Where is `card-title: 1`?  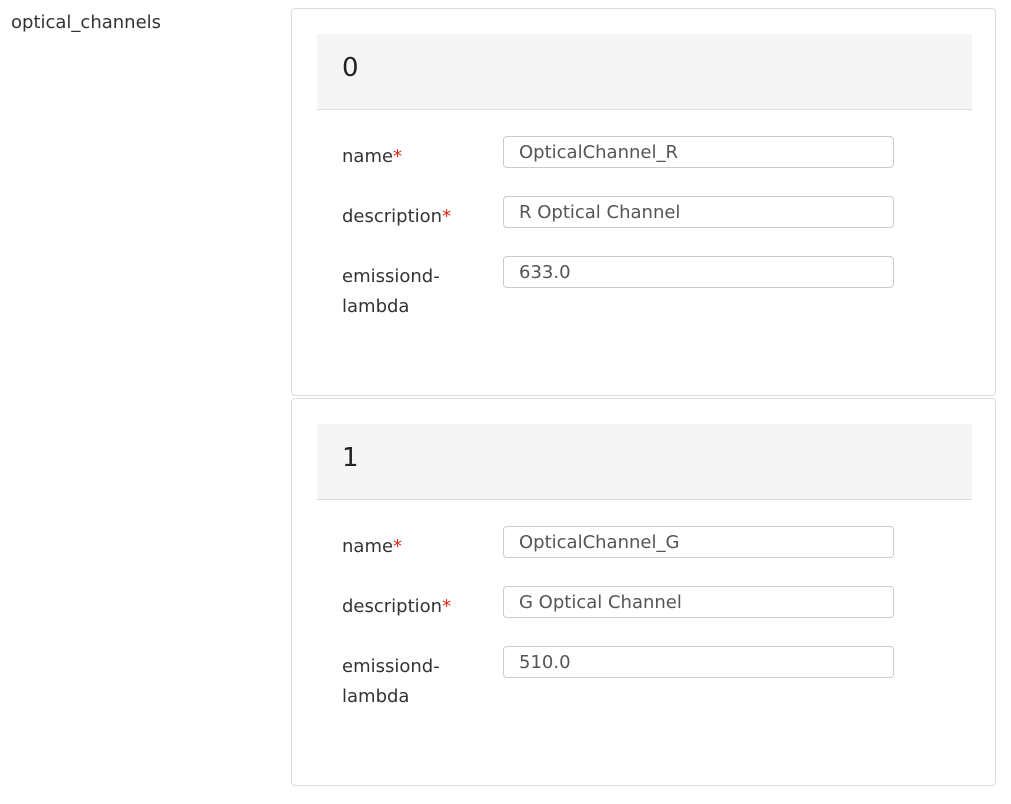 card-title: 1 is located at coordinates (350, 458).